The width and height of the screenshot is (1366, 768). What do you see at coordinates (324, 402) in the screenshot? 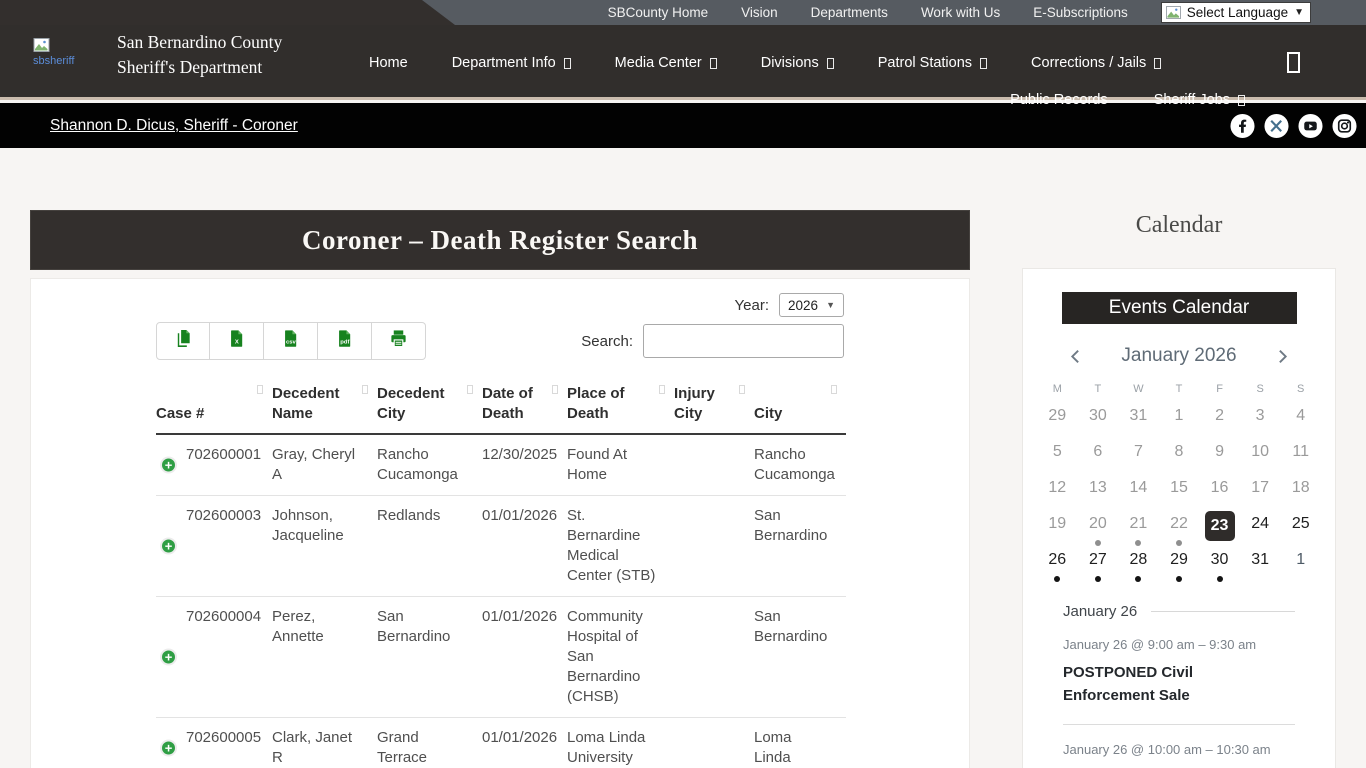
I see `column-header: Decedent Name` at bounding box center [324, 402].